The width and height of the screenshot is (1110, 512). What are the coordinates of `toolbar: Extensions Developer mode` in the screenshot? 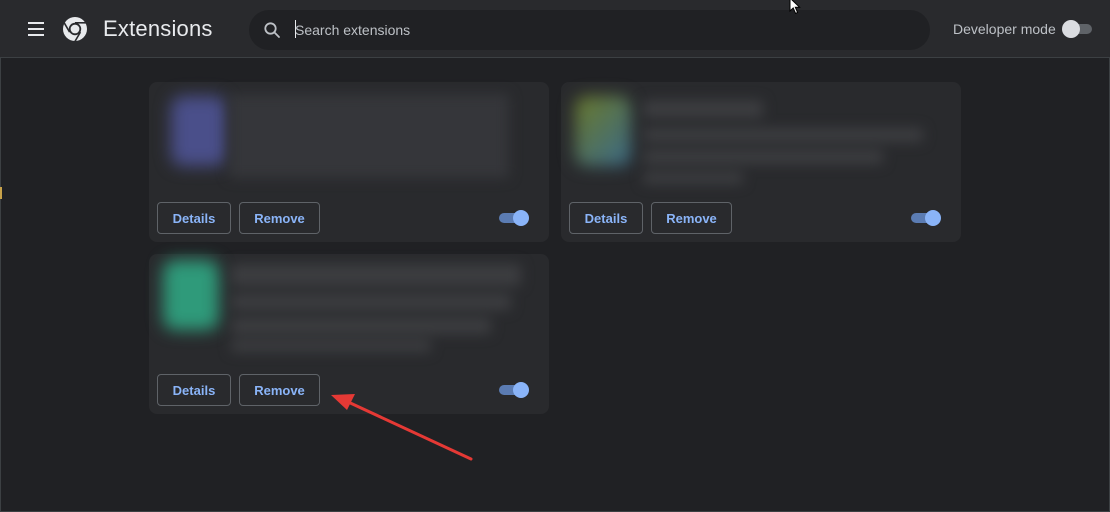 It's located at (555, 29).